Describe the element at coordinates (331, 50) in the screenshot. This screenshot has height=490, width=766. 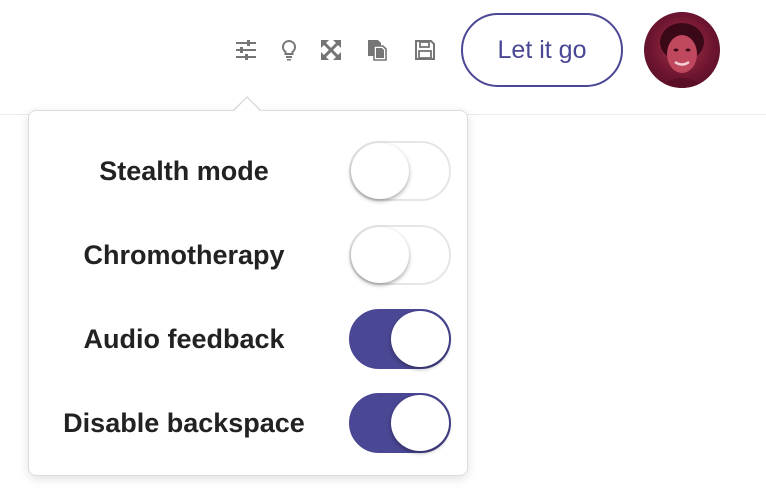
I see `fullscreen-icon` at that location.